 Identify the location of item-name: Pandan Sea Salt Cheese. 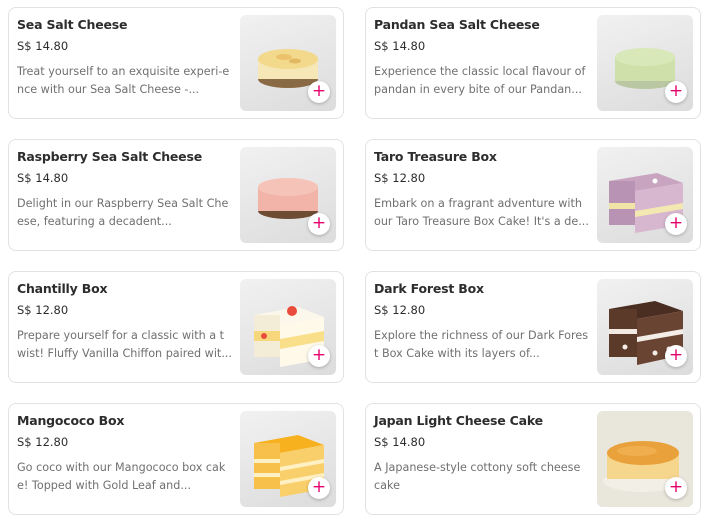
(457, 24).